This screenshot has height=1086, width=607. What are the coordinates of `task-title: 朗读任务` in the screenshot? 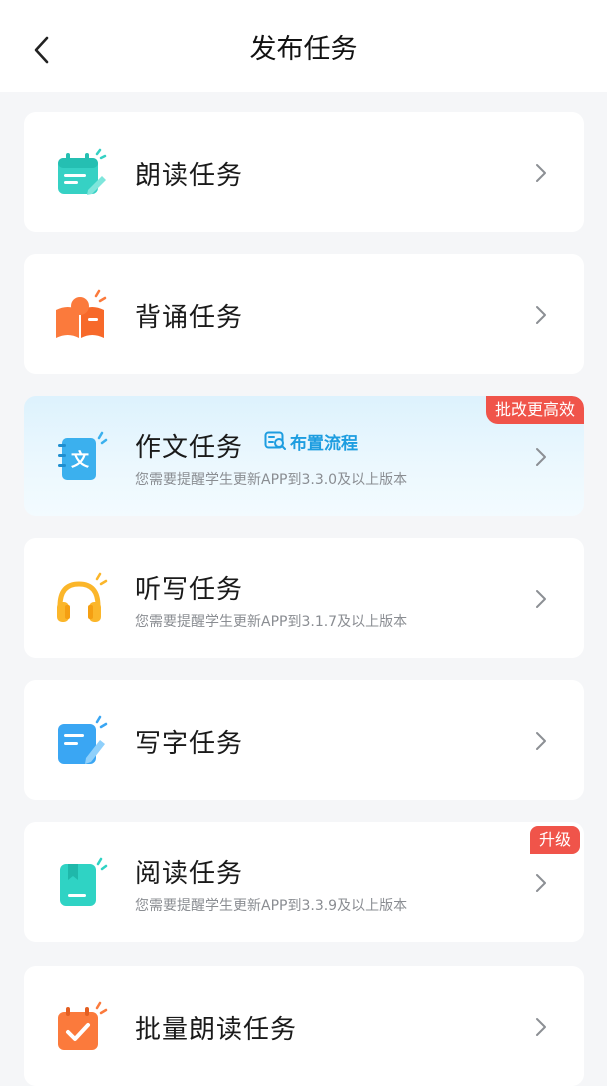 It's located at (189, 176).